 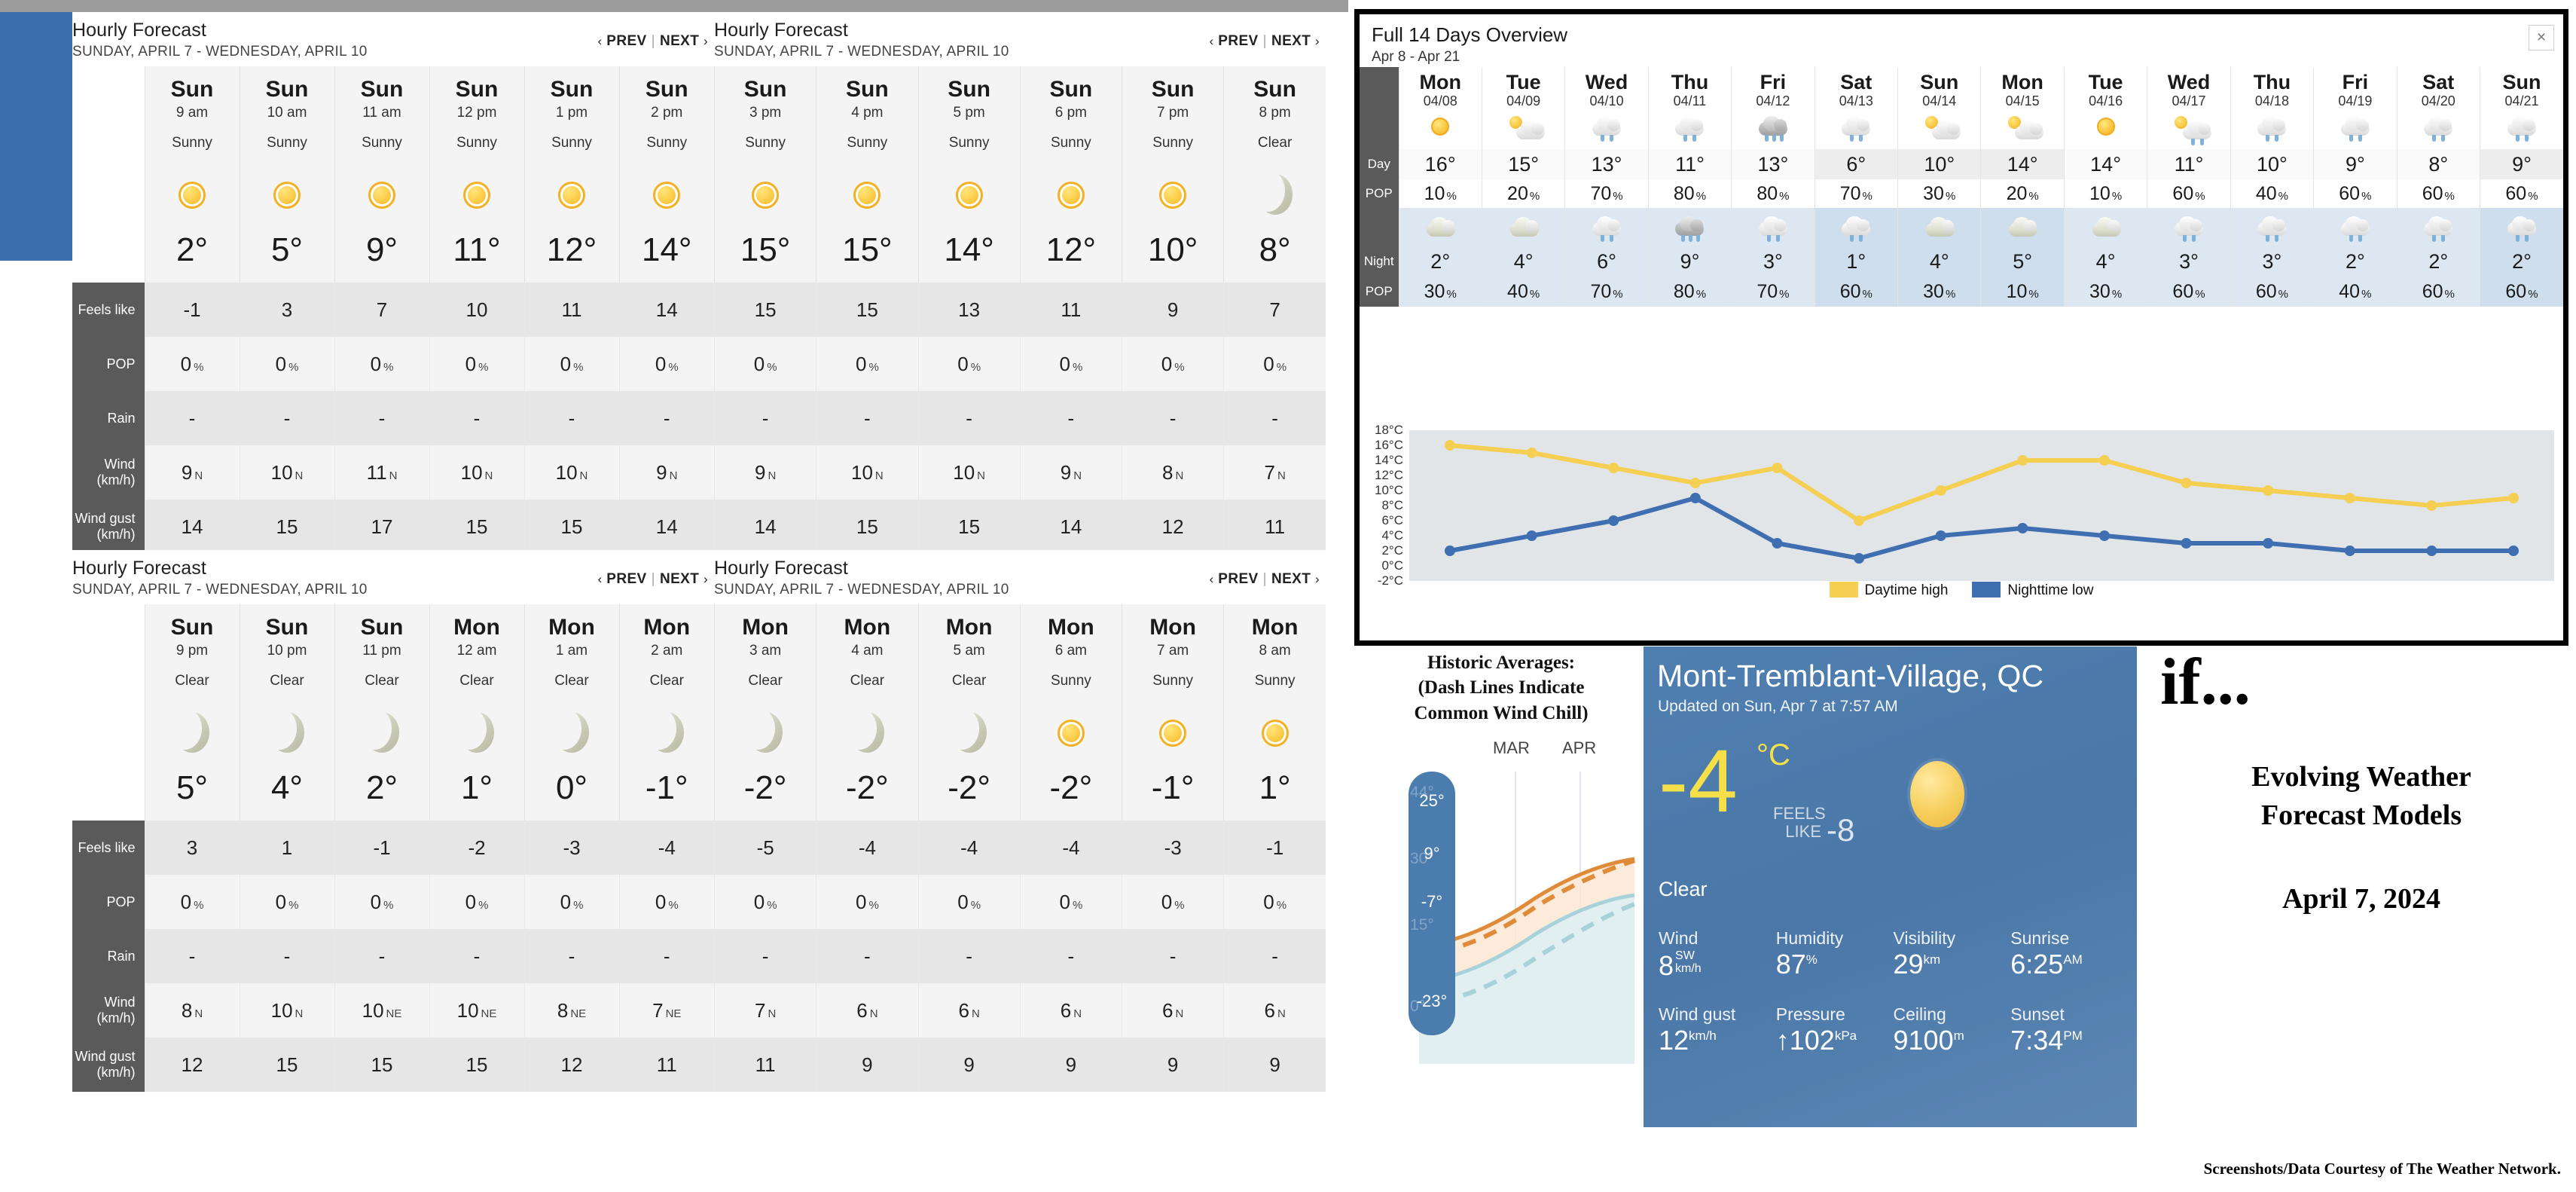 What do you see at coordinates (1697, 1014) in the screenshot?
I see `stat-label: Wind gust` at bounding box center [1697, 1014].